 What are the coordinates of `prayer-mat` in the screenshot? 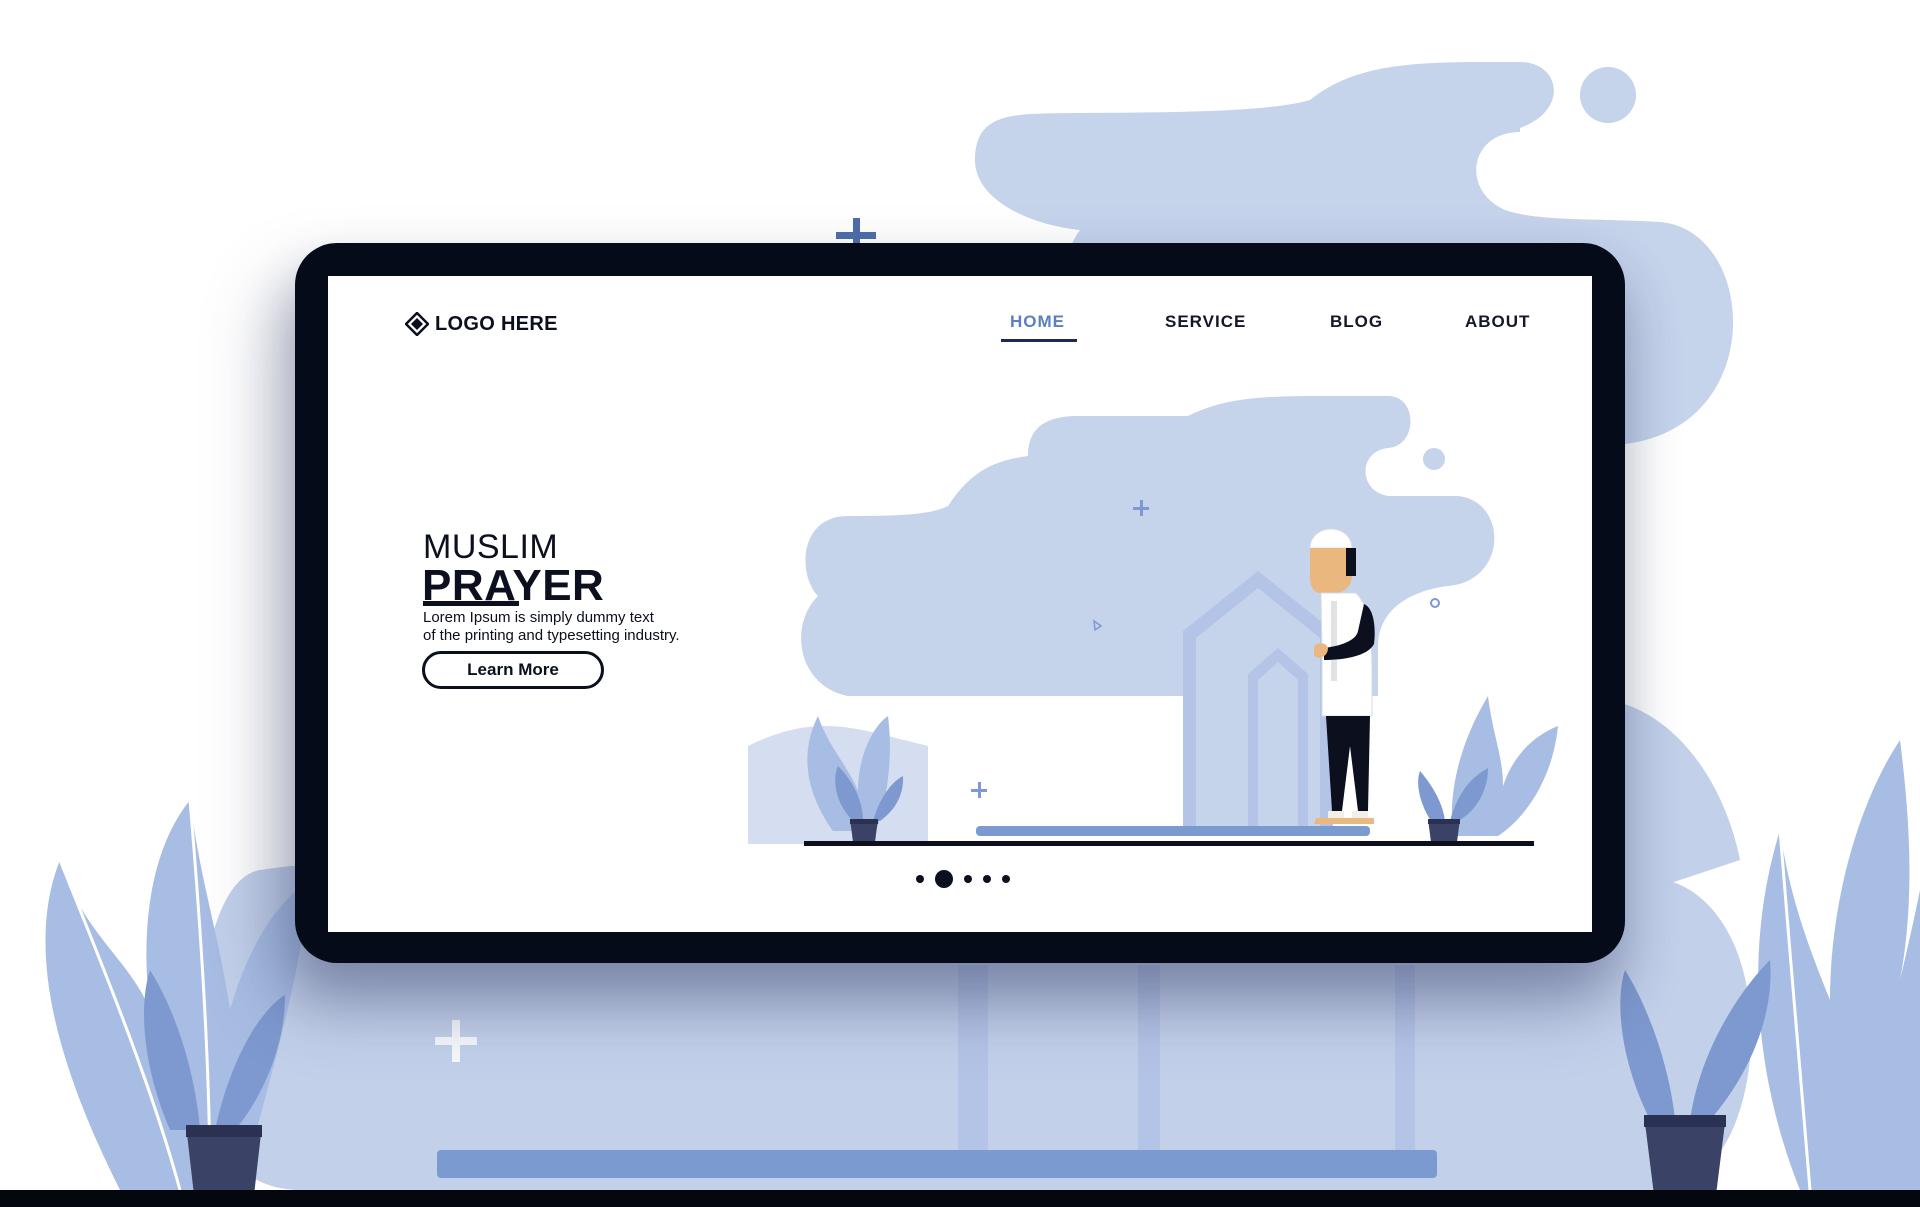 It's located at (1173, 831).